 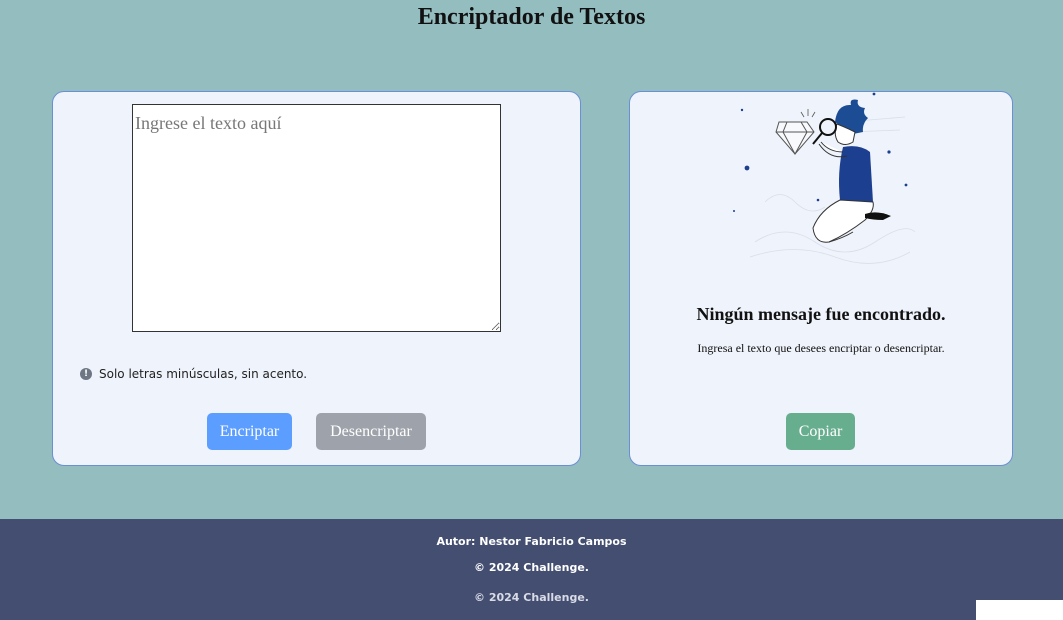 I want to click on decrypt-button: Desencriptar, so click(x=371, y=431).